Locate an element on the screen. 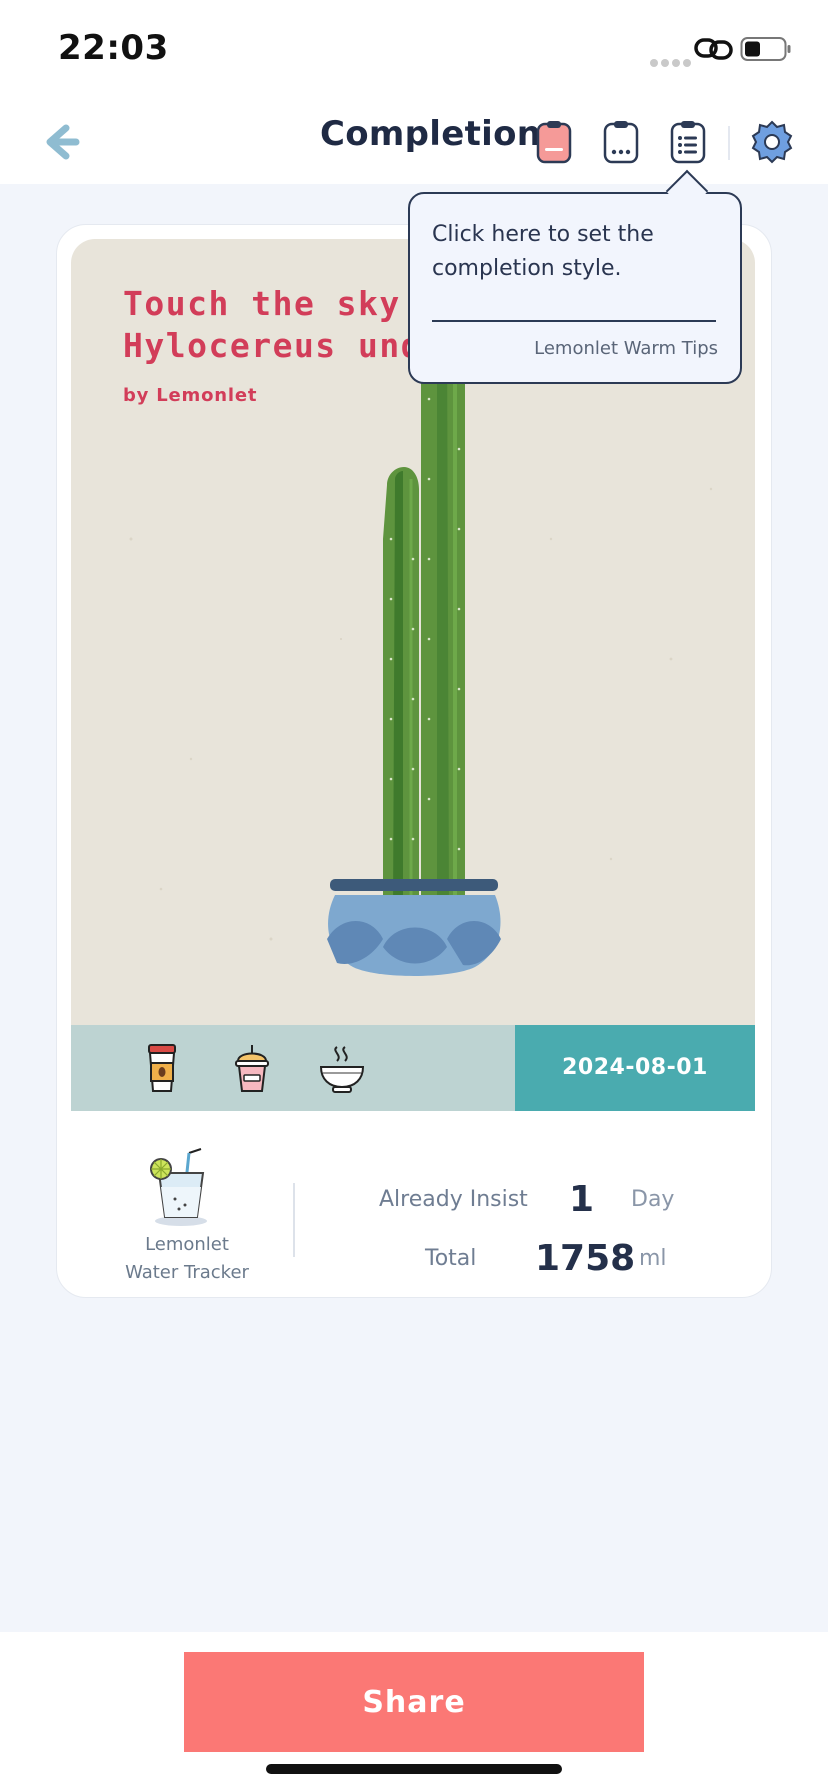 The height and width of the screenshot is (1792, 828). clipboard-dots-icon is located at coordinates (621, 142).